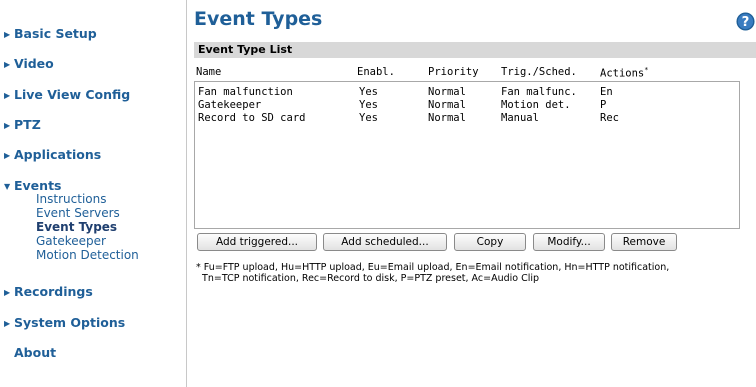 The image size is (756, 387). I want to click on column-header-trigger-schedule: Trig./Sched., so click(539, 72).